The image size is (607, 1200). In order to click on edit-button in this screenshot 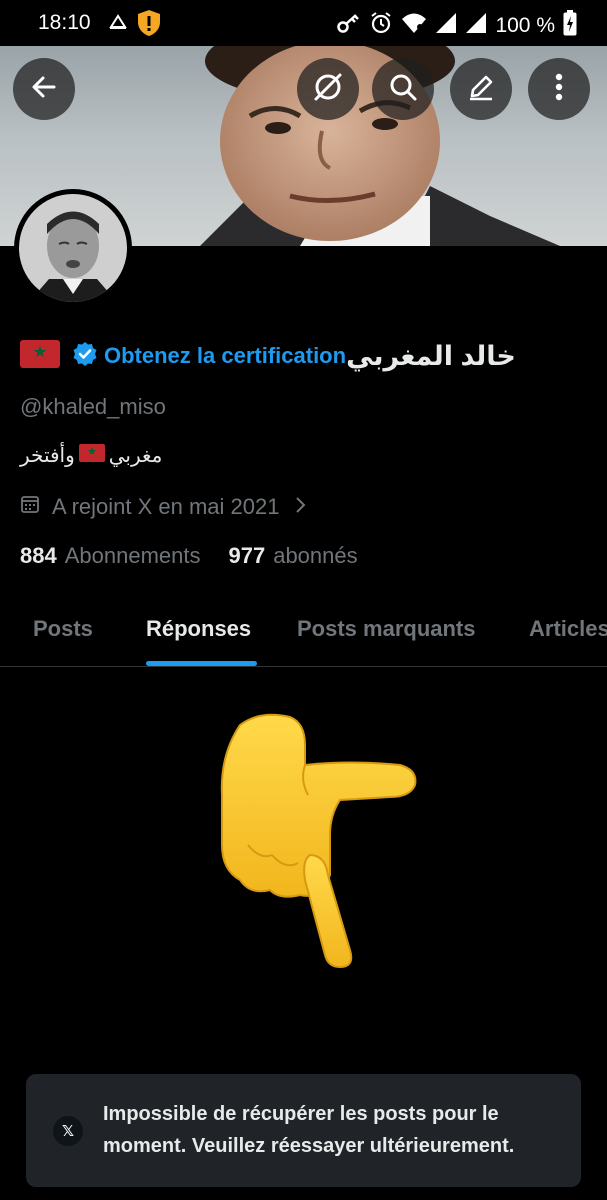, I will do `click(481, 89)`.